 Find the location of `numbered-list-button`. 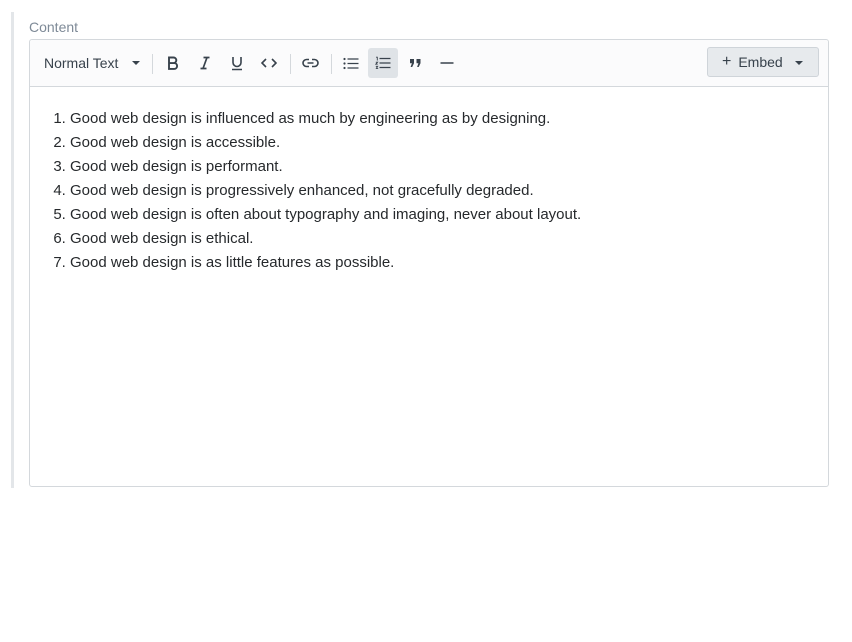

numbered-list-button is located at coordinates (383, 63).